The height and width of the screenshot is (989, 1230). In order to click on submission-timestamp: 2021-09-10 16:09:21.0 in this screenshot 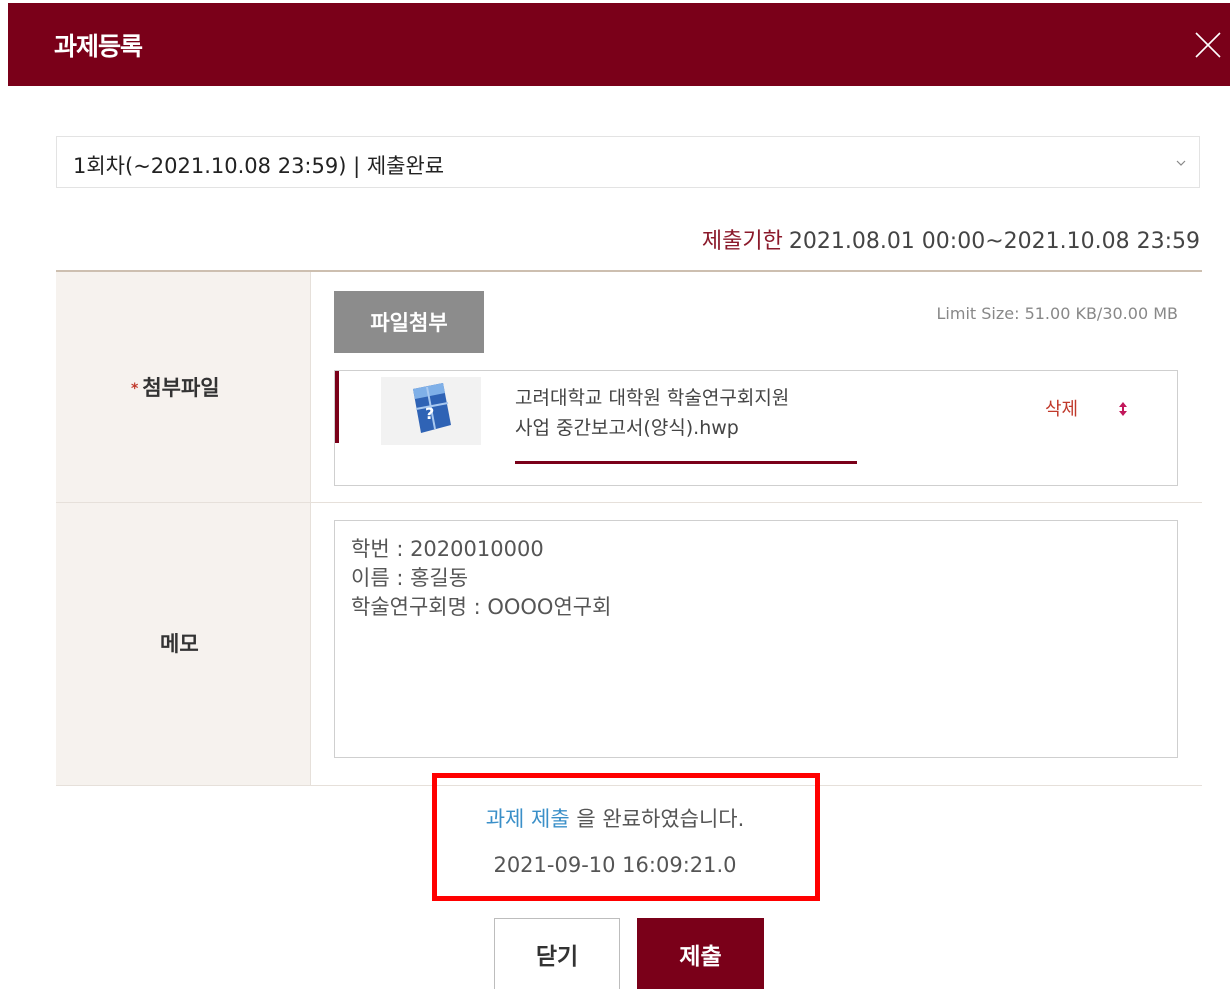, I will do `click(615, 865)`.